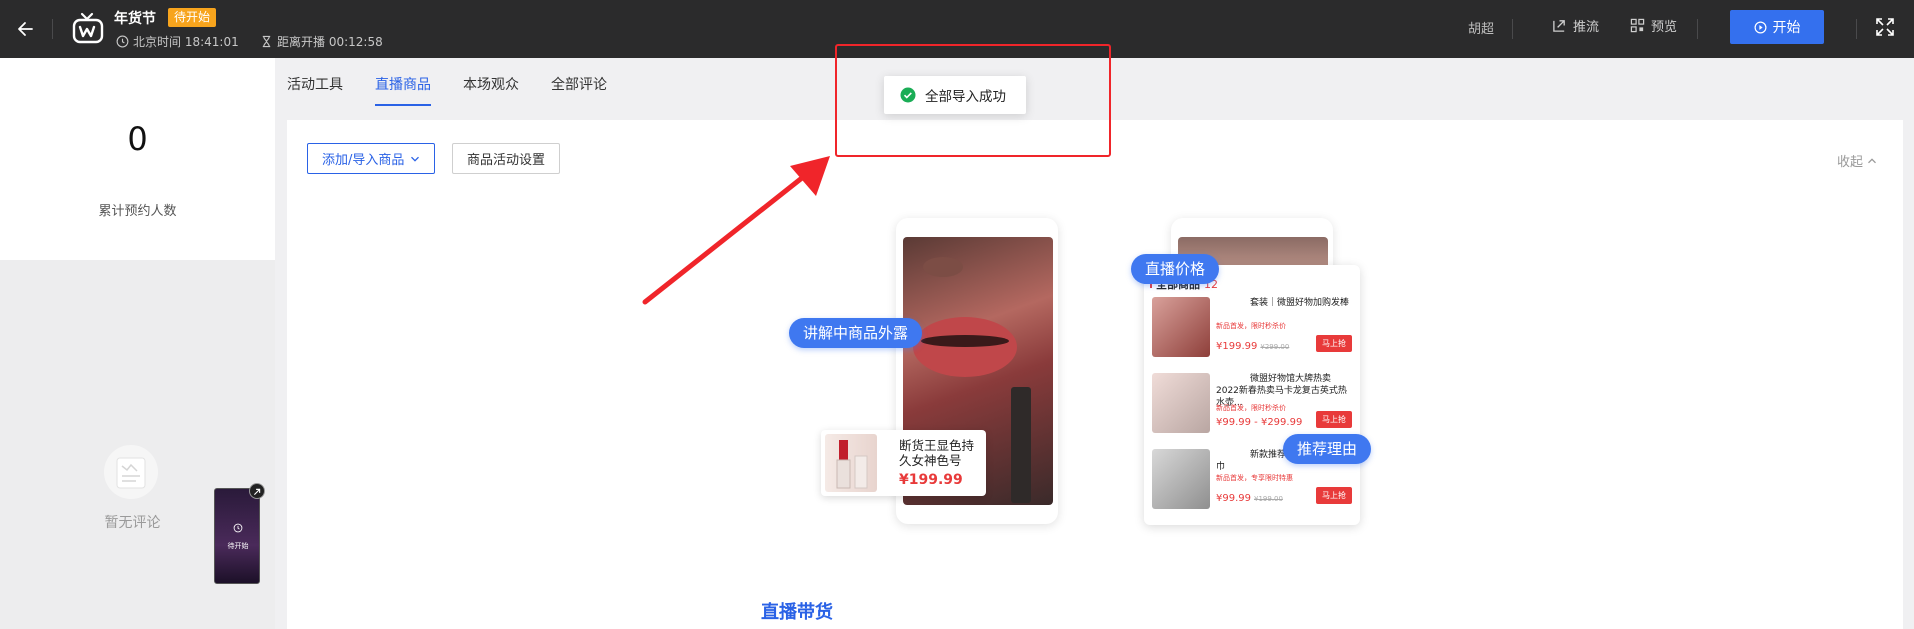  I want to click on countdown-text: 距离开播 00:12:58, so click(330, 42).